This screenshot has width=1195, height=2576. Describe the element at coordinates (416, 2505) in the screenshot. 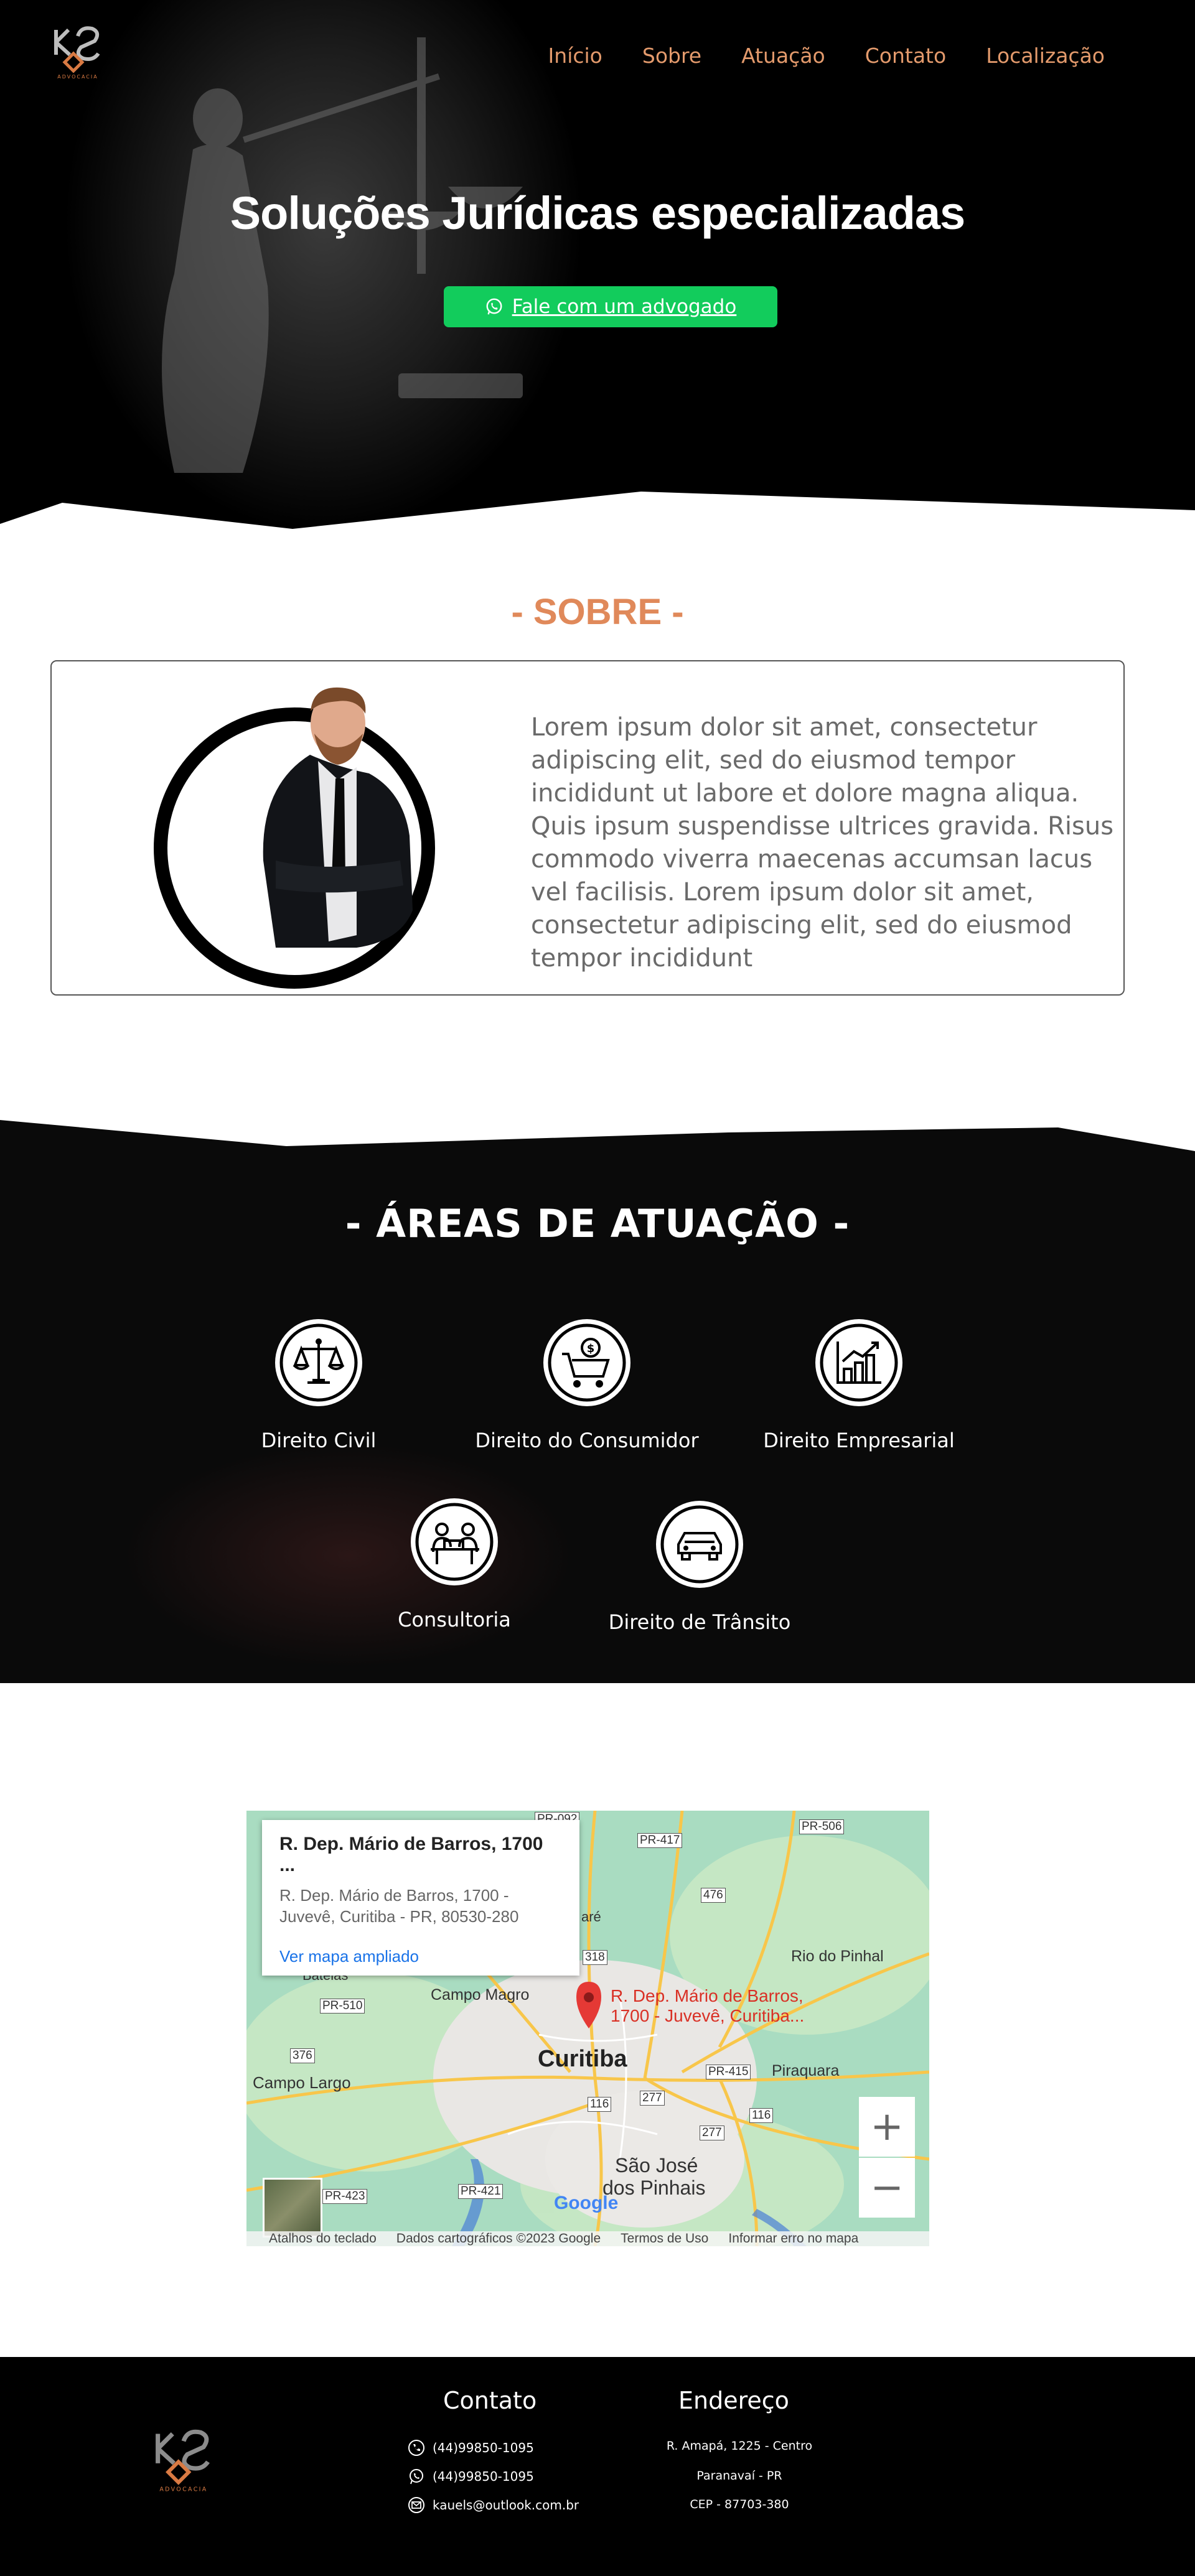

I see `email-icon` at that location.